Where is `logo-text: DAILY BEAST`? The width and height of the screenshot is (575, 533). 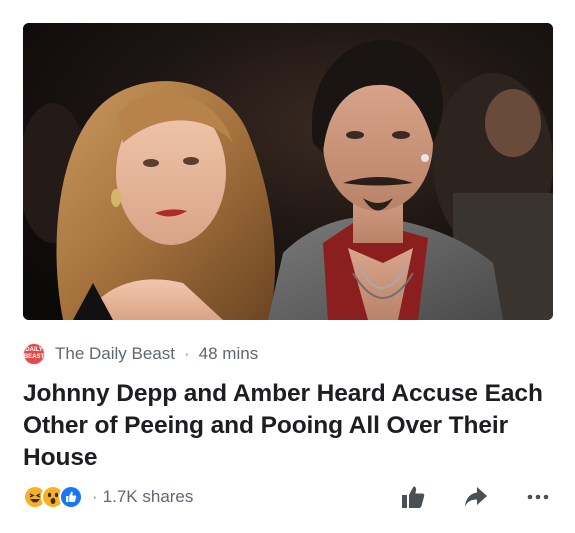
logo-text: DAILY BEAST is located at coordinates (34, 353).